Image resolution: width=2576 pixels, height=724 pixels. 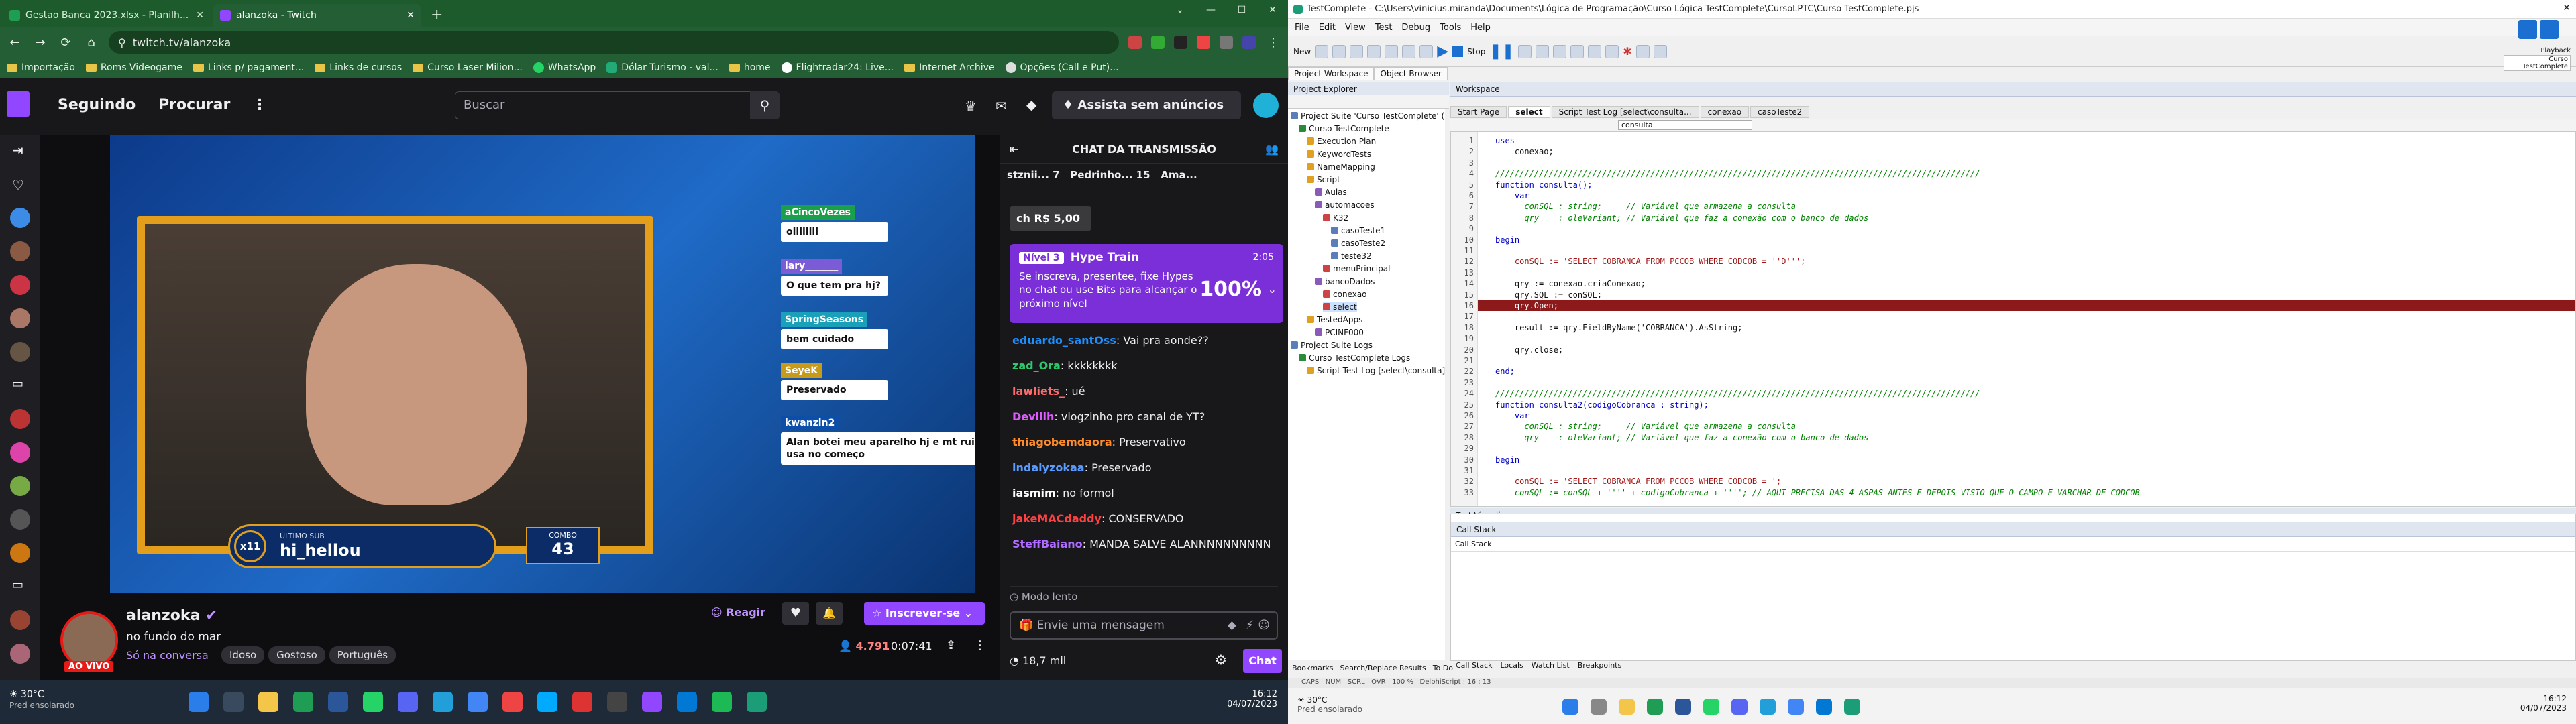 What do you see at coordinates (2543, 703) in the screenshot?
I see `clock: 16:12 04/07/2023` at bounding box center [2543, 703].